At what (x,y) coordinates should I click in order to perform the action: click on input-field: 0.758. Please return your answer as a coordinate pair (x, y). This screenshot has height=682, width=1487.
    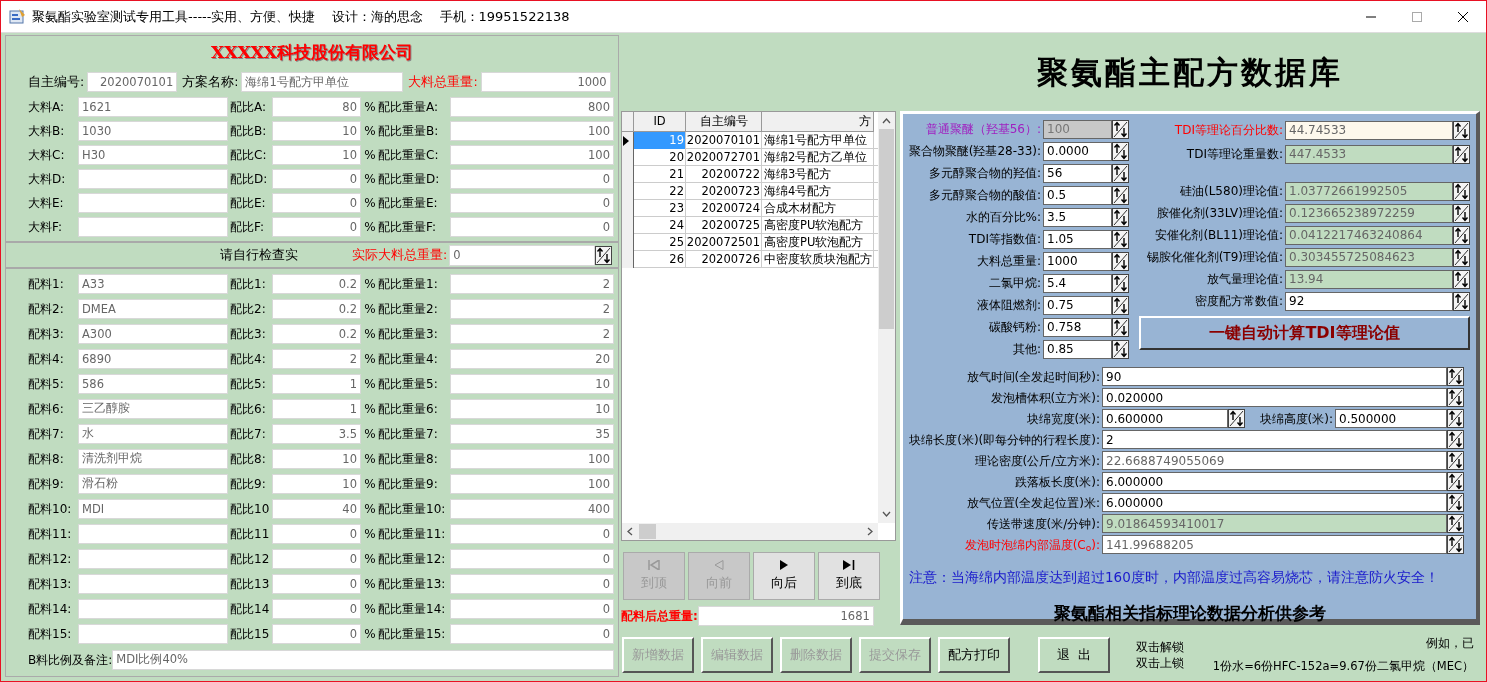
    Looking at the image, I should click on (1077, 327).